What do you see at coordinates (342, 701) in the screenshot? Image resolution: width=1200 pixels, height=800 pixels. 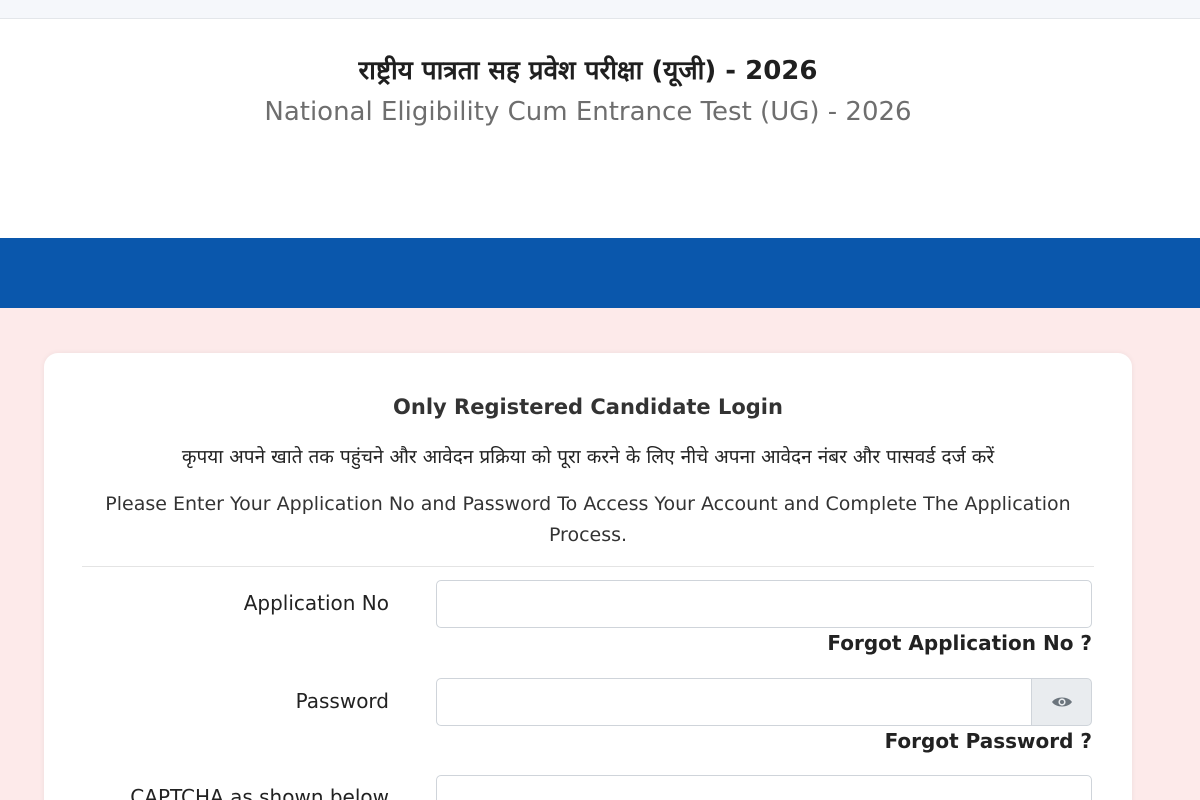 I see `password-label: Password` at bounding box center [342, 701].